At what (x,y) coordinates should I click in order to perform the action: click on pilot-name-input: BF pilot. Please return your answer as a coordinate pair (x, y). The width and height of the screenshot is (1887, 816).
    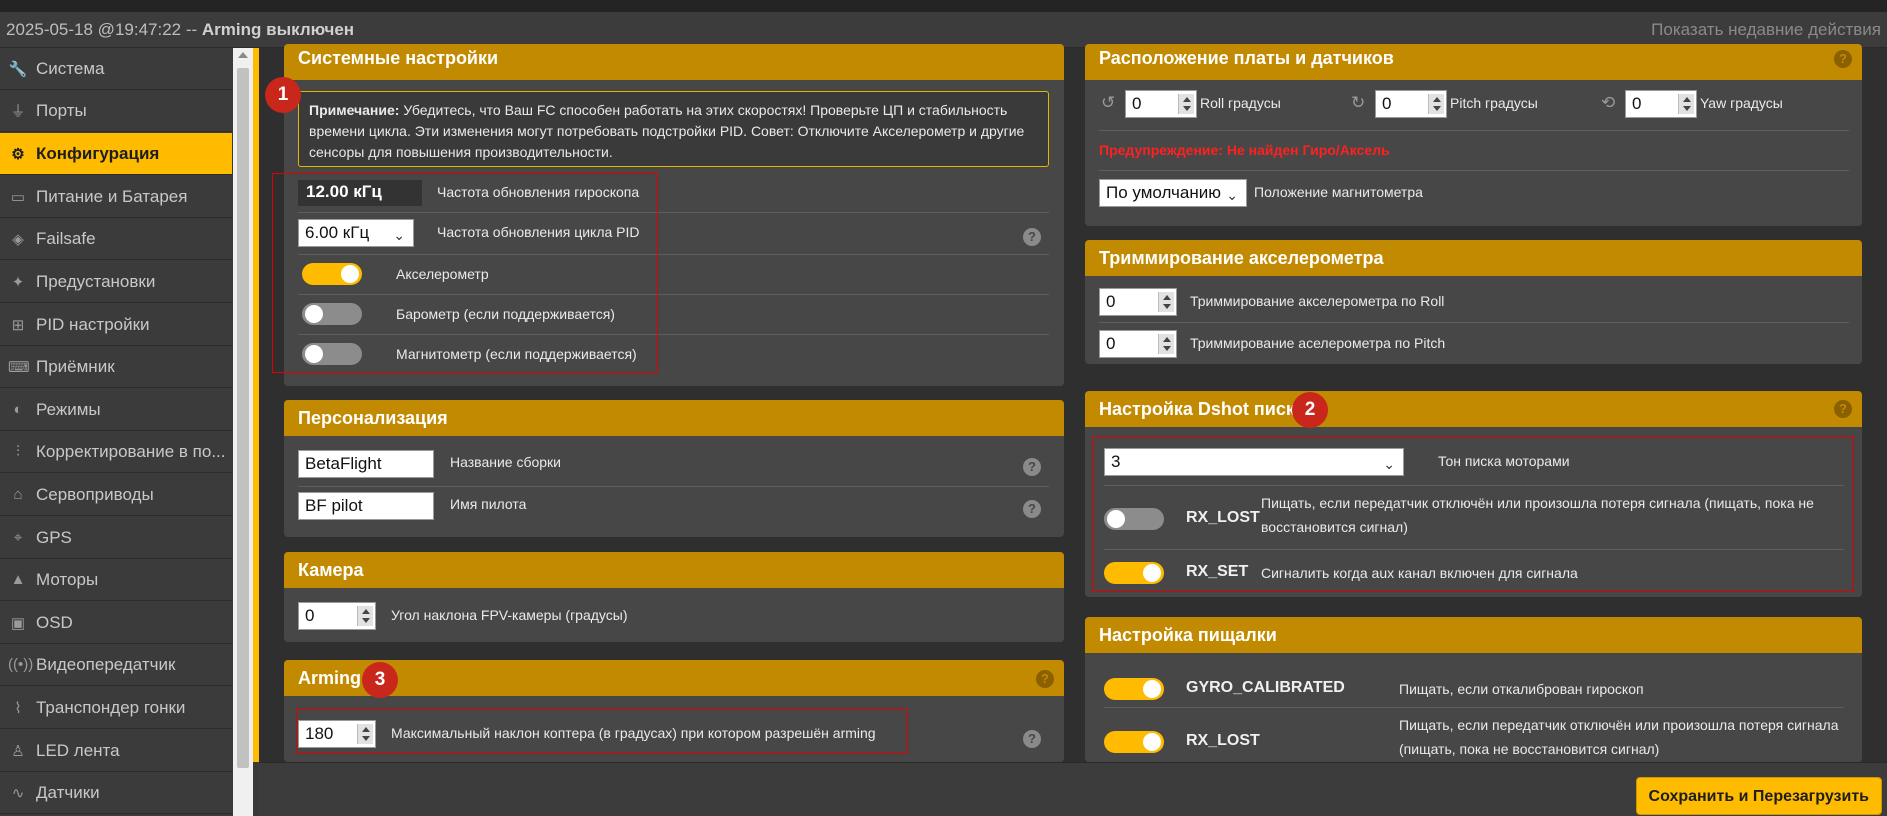
    Looking at the image, I should click on (366, 506).